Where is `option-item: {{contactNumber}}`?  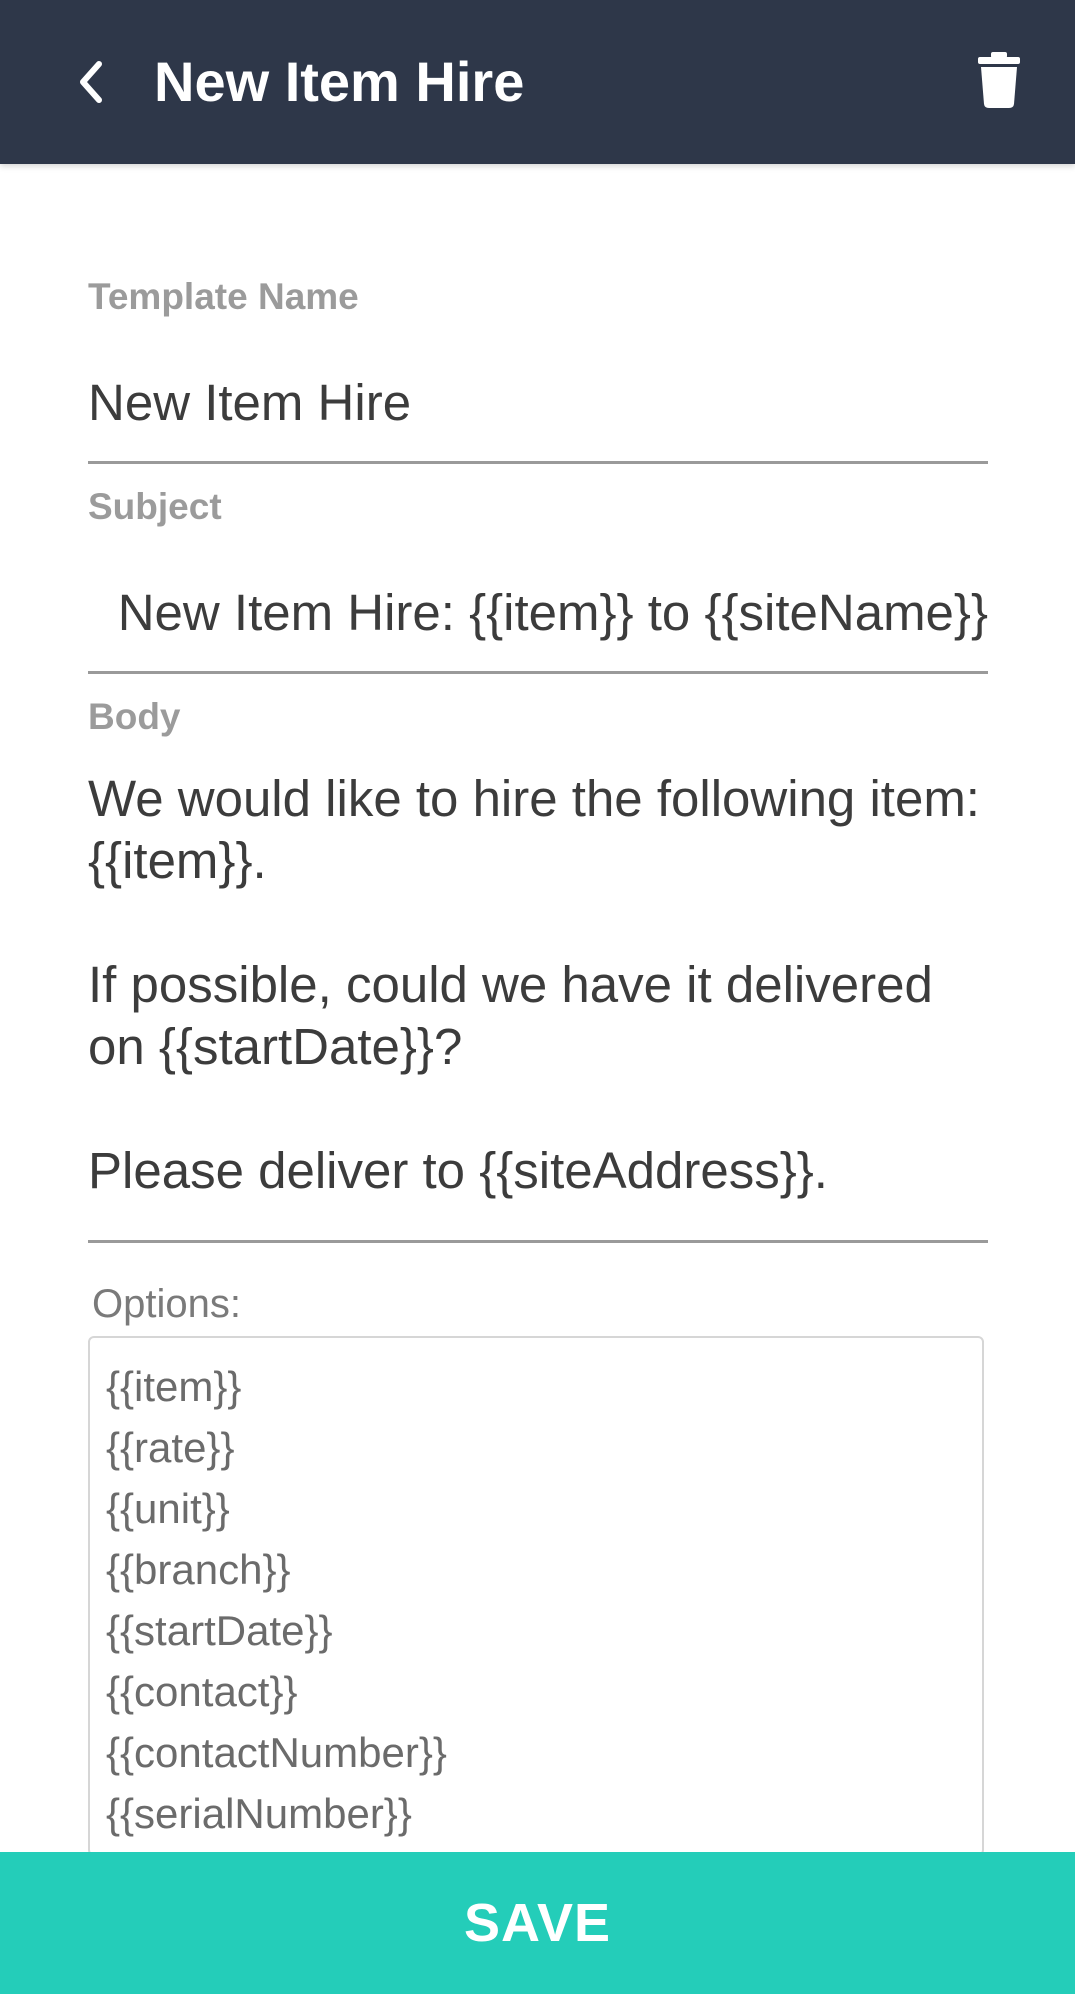
option-item: {{contactNumber}} is located at coordinates (544, 1752).